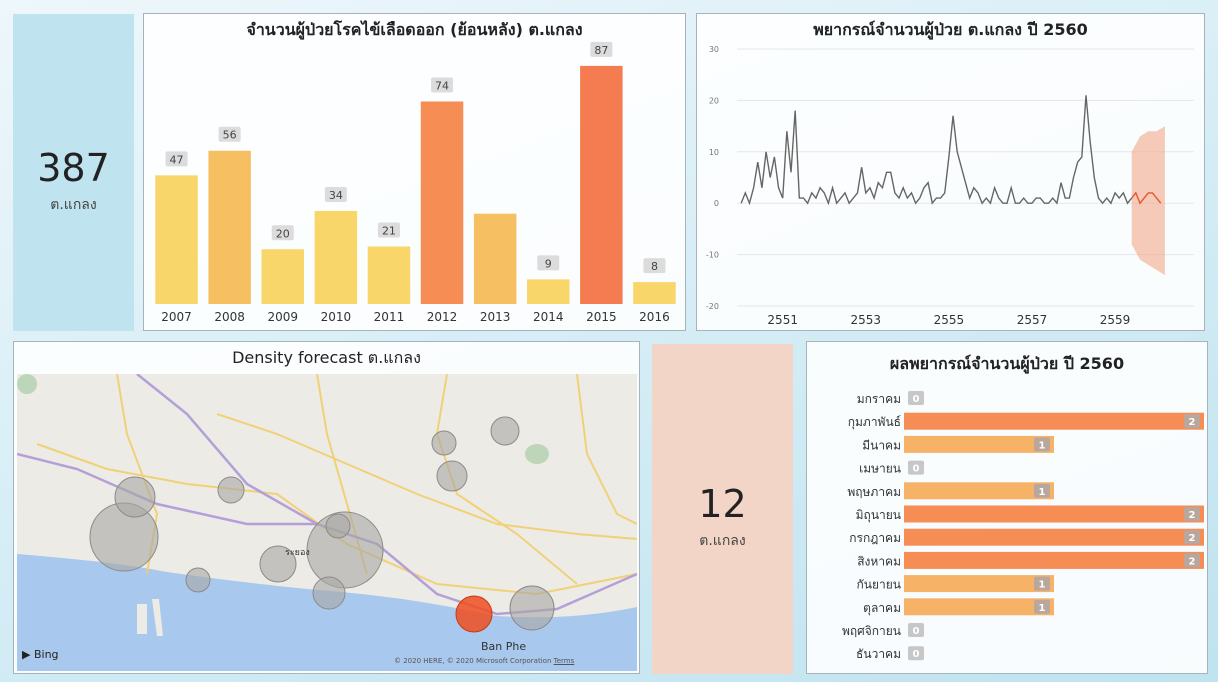 This screenshot has height=682, width=1218. What do you see at coordinates (880, 469) in the screenshot?
I see `month-label-4: เมษายน` at bounding box center [880, 469].